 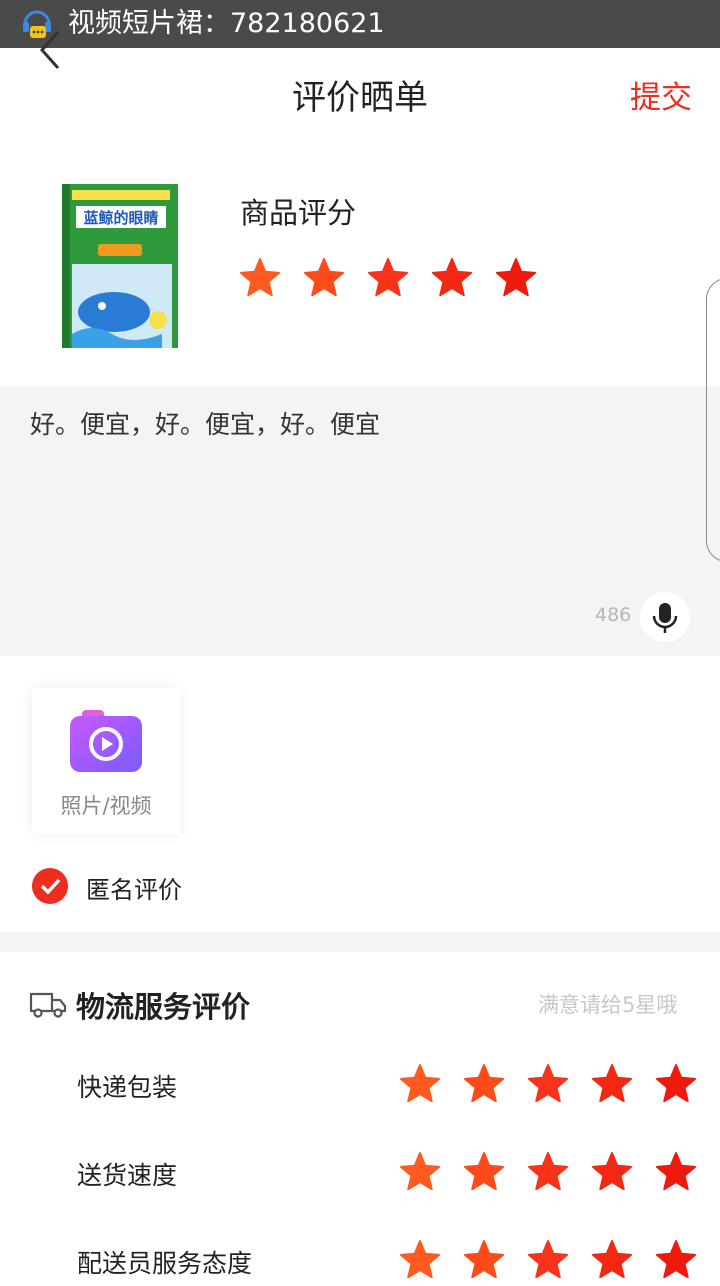 I want to click on courier-attitude-rating-stars, so click(x=551, y=1260).